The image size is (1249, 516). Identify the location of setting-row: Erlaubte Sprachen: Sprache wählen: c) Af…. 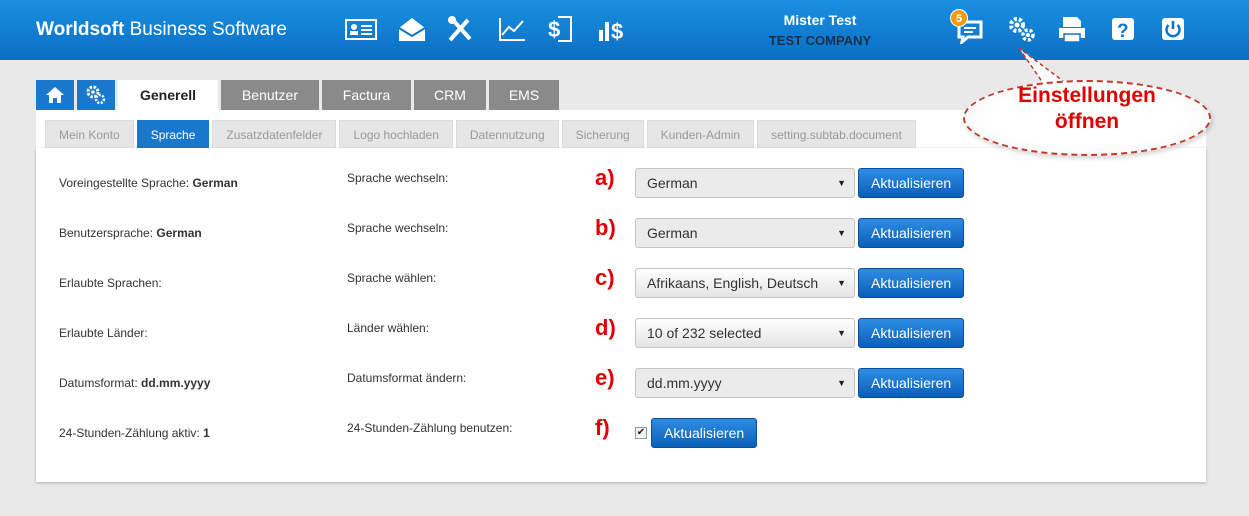
(621, 283).